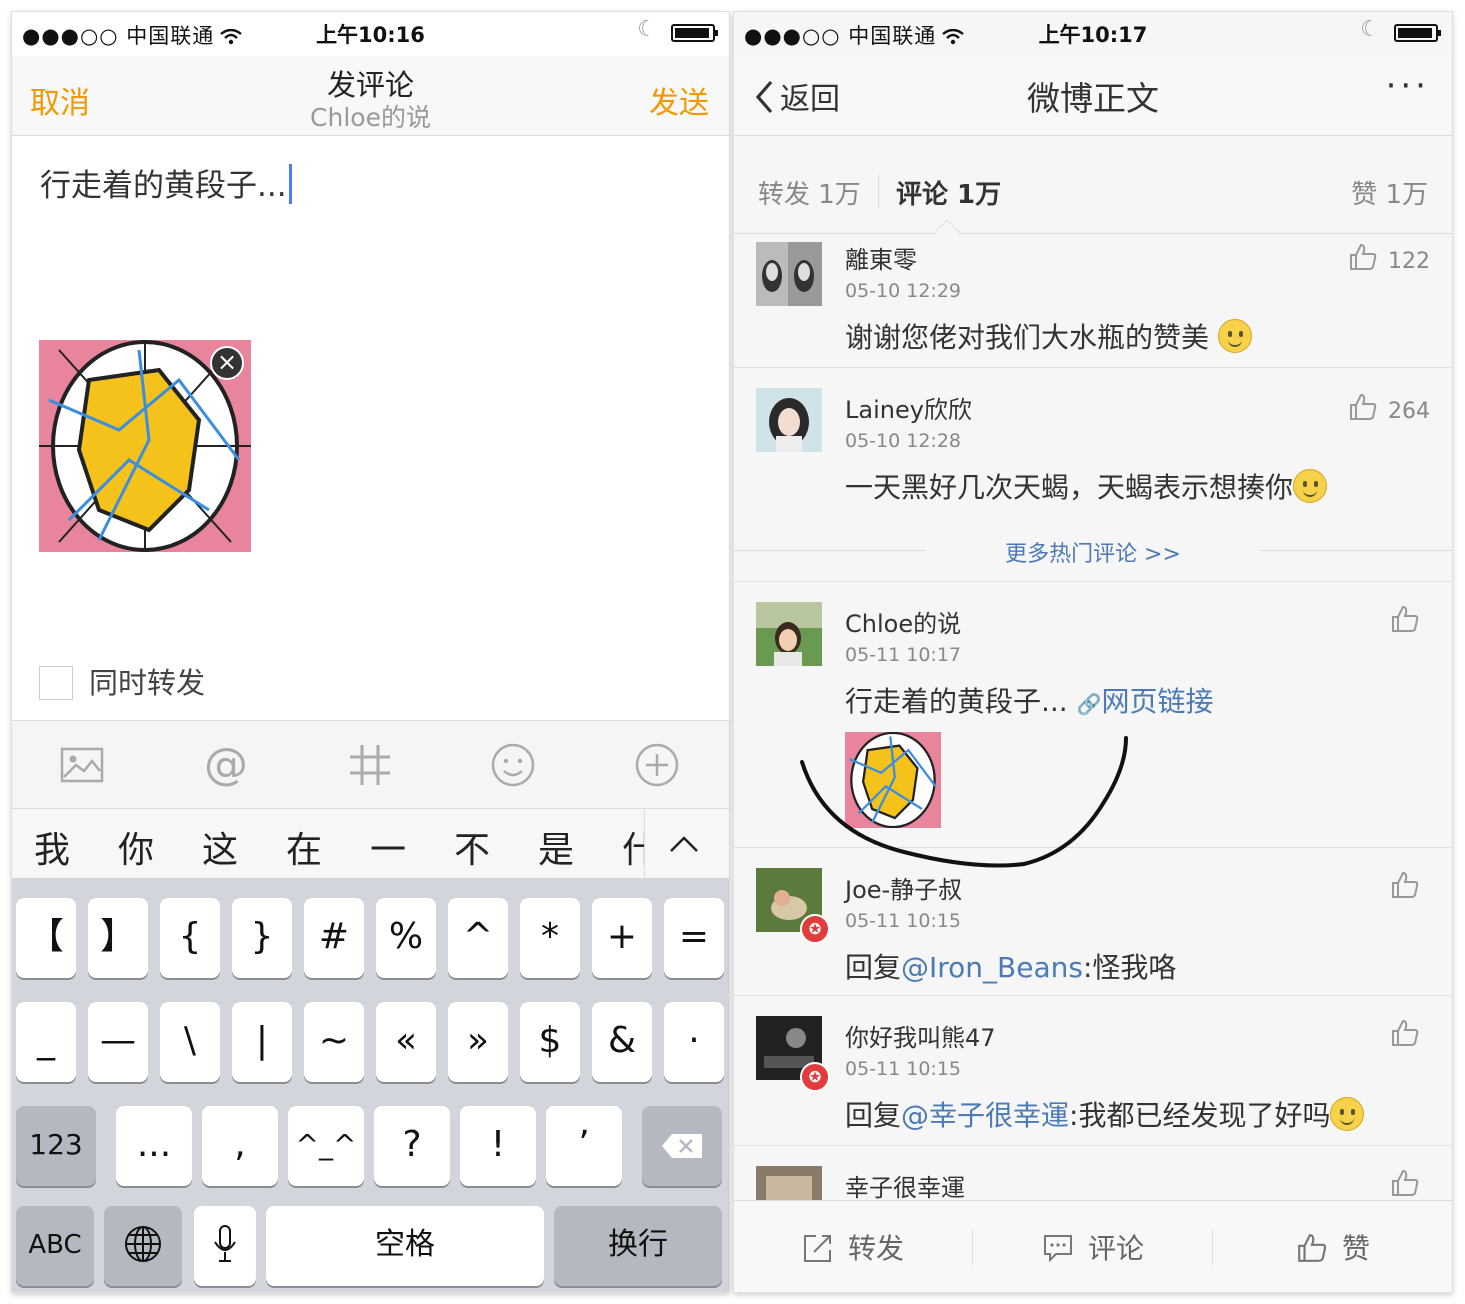 The width and height of the screenshot is (1465, 1304). I want to click on microphone-key, so click(225, 1246).